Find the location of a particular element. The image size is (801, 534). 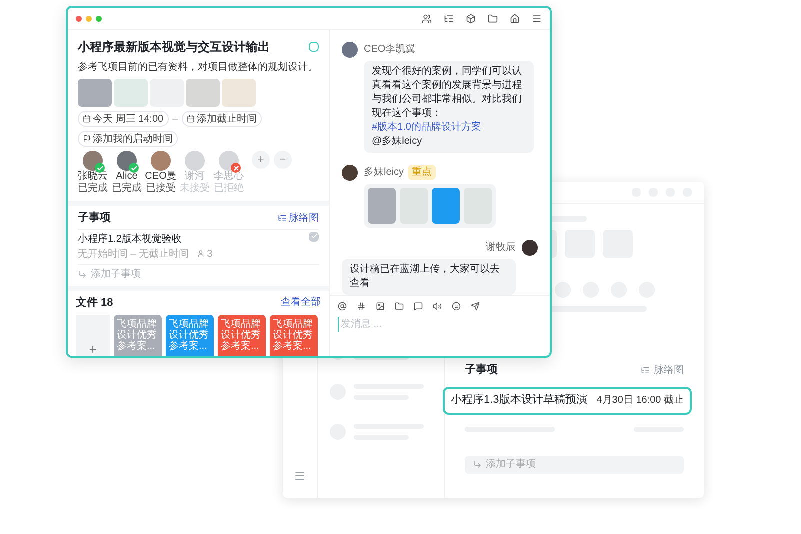

members-icon is located at coordinates (427, 19).